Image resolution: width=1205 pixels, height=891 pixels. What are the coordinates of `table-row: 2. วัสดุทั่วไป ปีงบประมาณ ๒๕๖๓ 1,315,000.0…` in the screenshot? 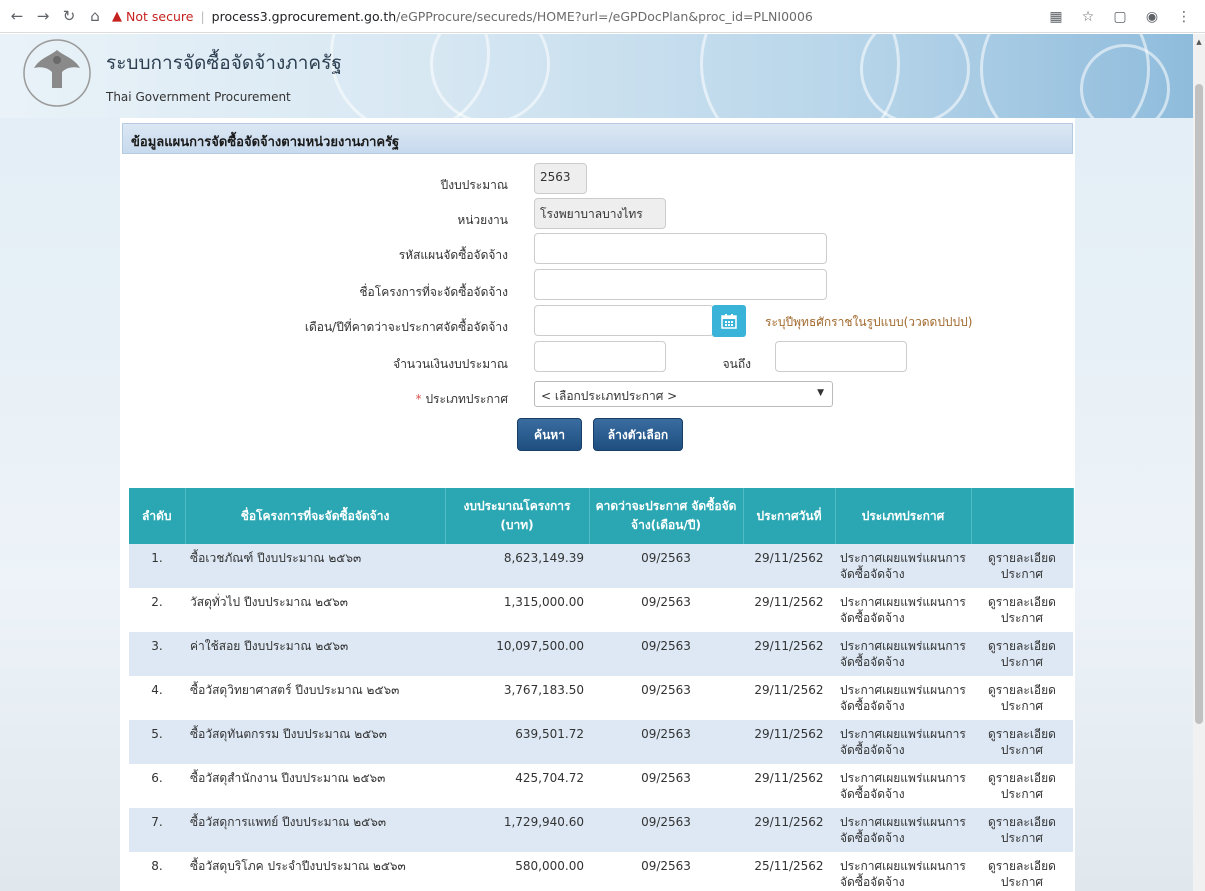 It's located at (601, 610).